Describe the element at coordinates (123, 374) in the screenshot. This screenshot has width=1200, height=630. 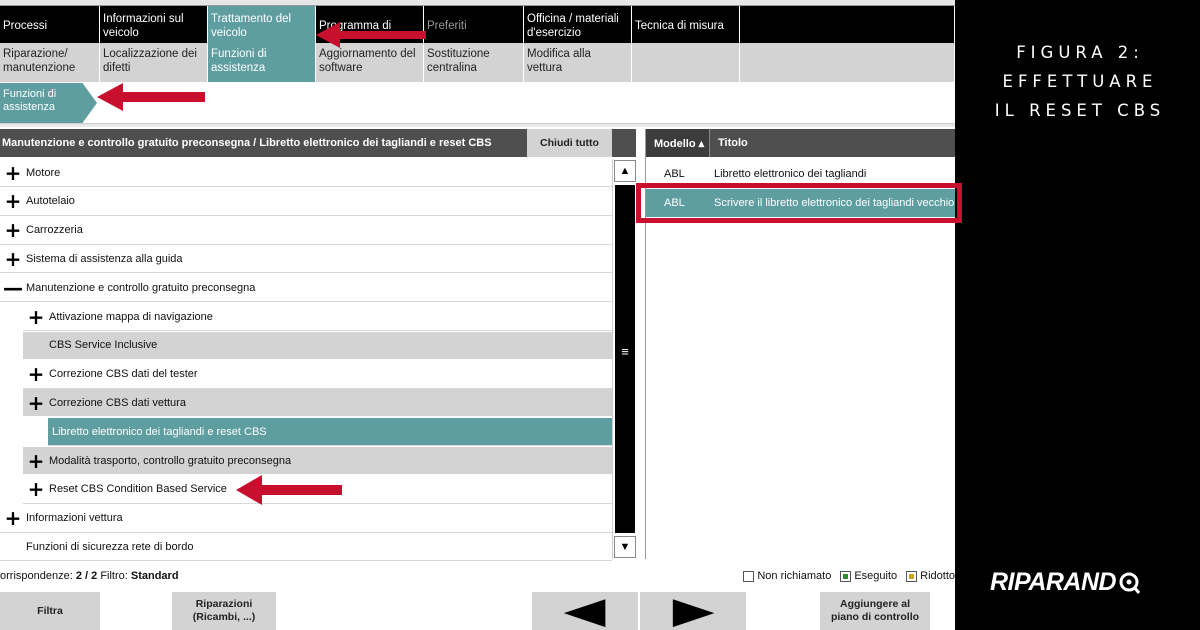
I see `tree-row-label: Correzione CBS dati del tester` at that location.